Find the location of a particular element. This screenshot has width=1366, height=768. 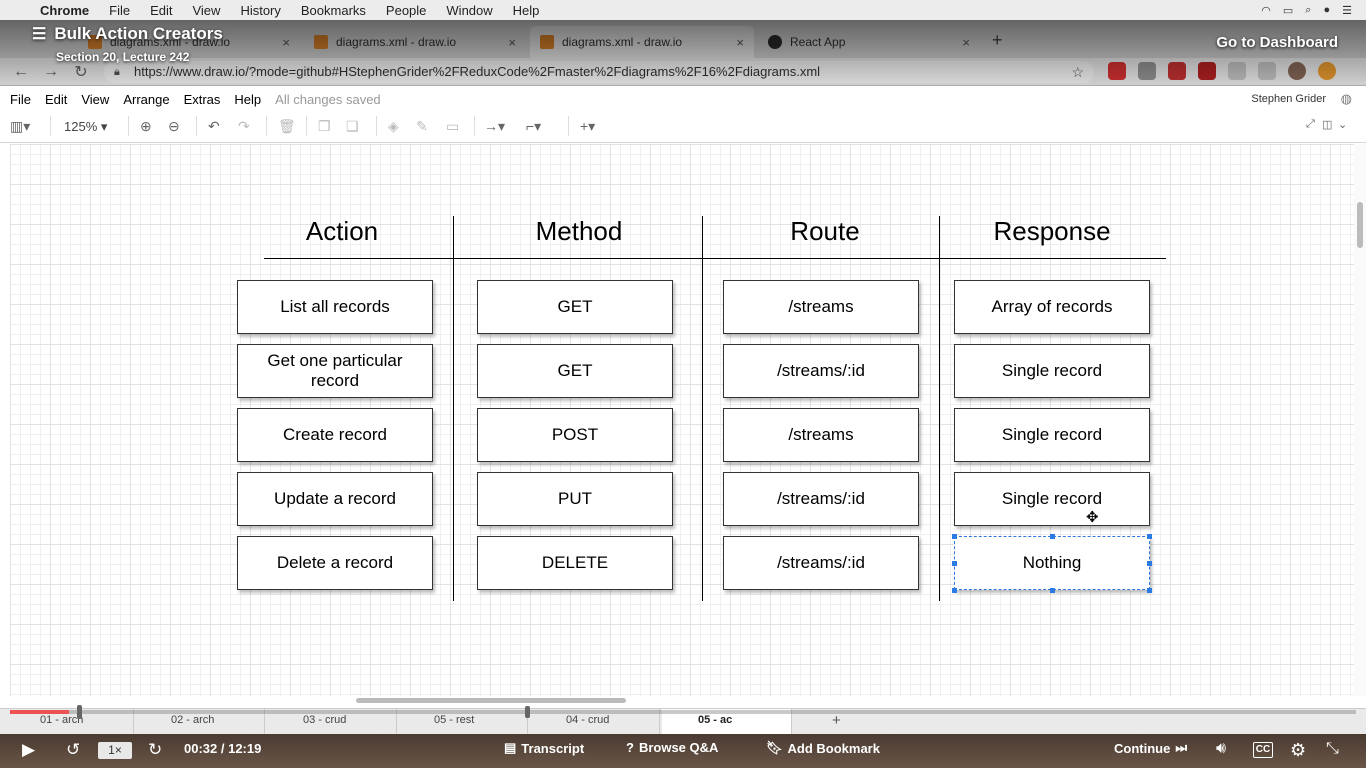

spotlight-icon: ⌕ is located at coordinates (1308, 10).